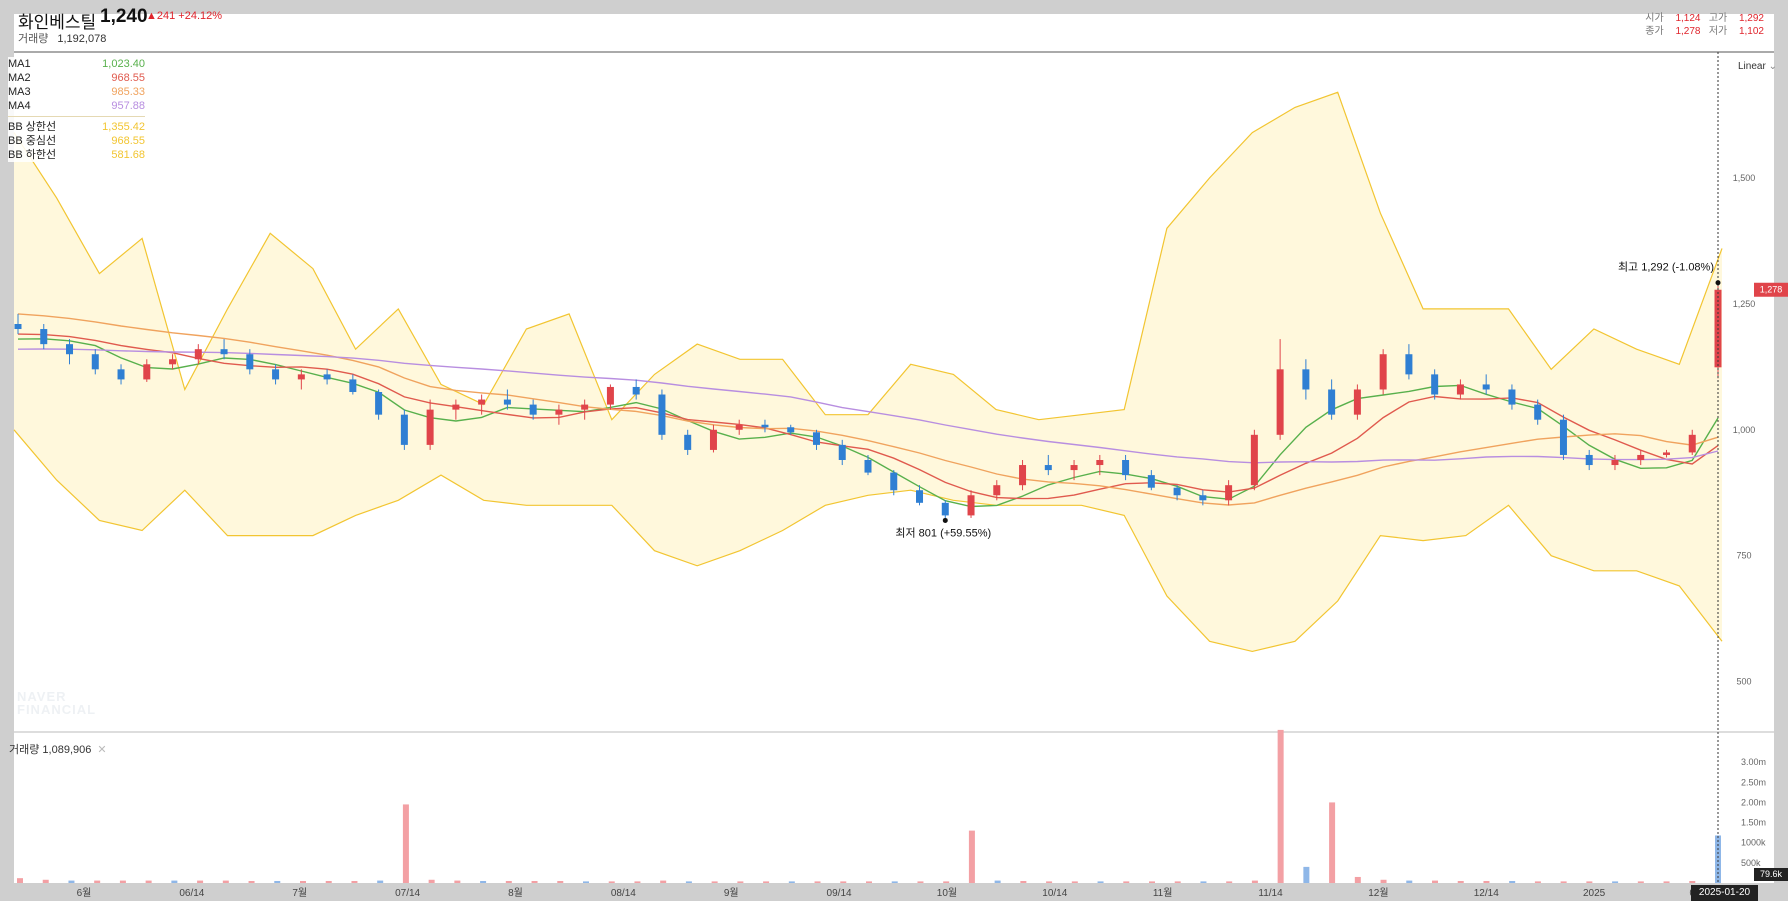 The height and width of the screenshot is (901, 1788). I want to click on legend-label: BB 상한선, so click(32, 127).